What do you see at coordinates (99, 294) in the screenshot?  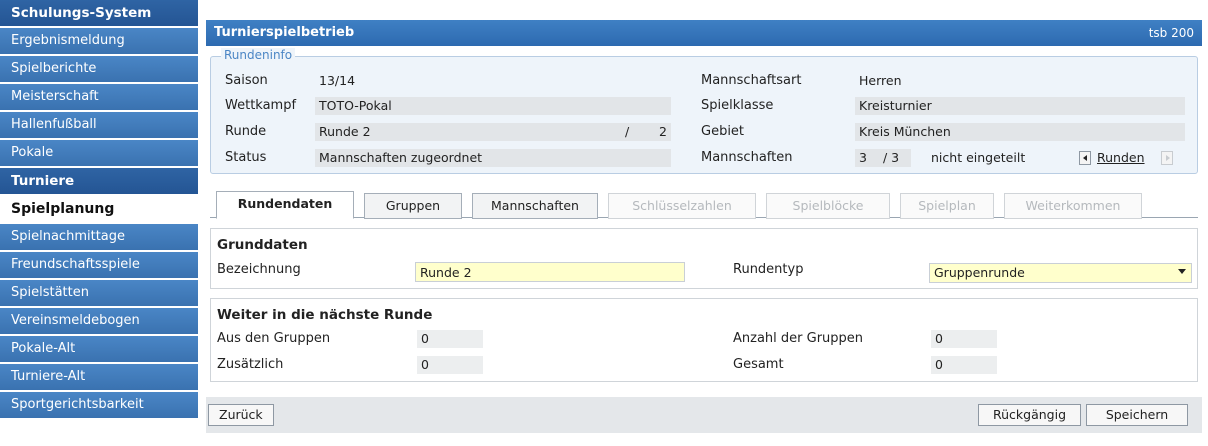 I see `sidebar-item-spielst-tten: Spielstätten` at bounding box center [99, 294].